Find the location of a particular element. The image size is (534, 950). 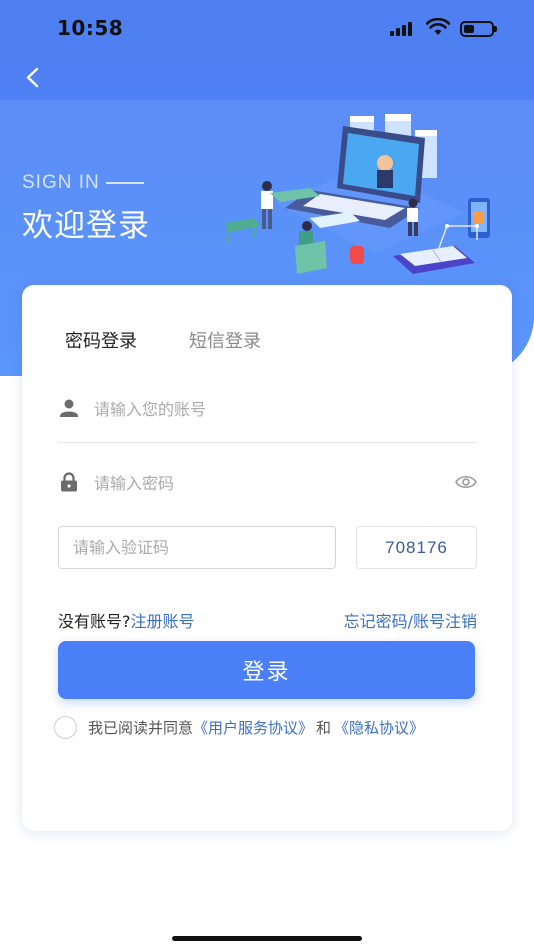

battery-fill is located at coordinates (469, 29).